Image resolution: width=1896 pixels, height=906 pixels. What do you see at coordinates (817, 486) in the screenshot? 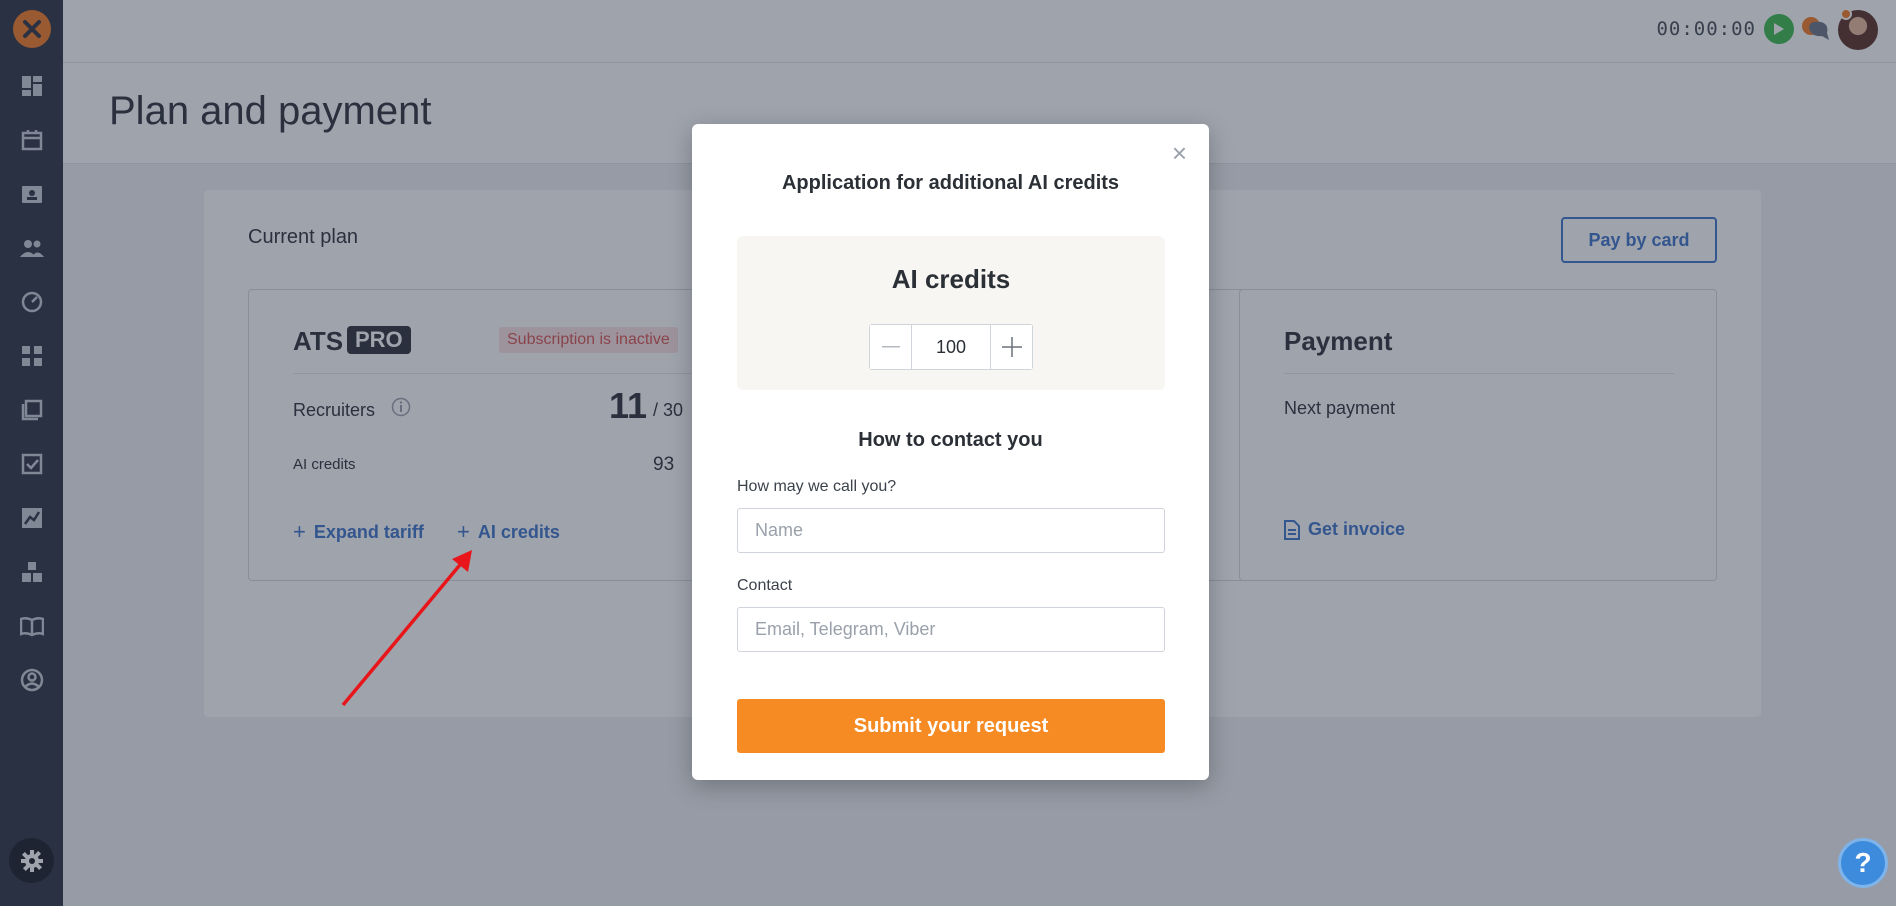
I see `name-label: How may we call you?` at bounding box center [817, 486].